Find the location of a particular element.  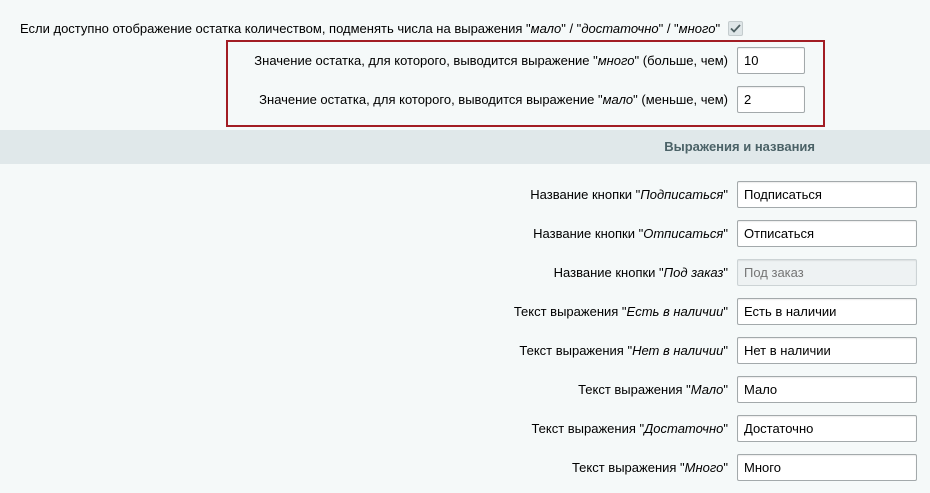

label-emphasis: Нет в наличии is located at coordinates (678, 350).